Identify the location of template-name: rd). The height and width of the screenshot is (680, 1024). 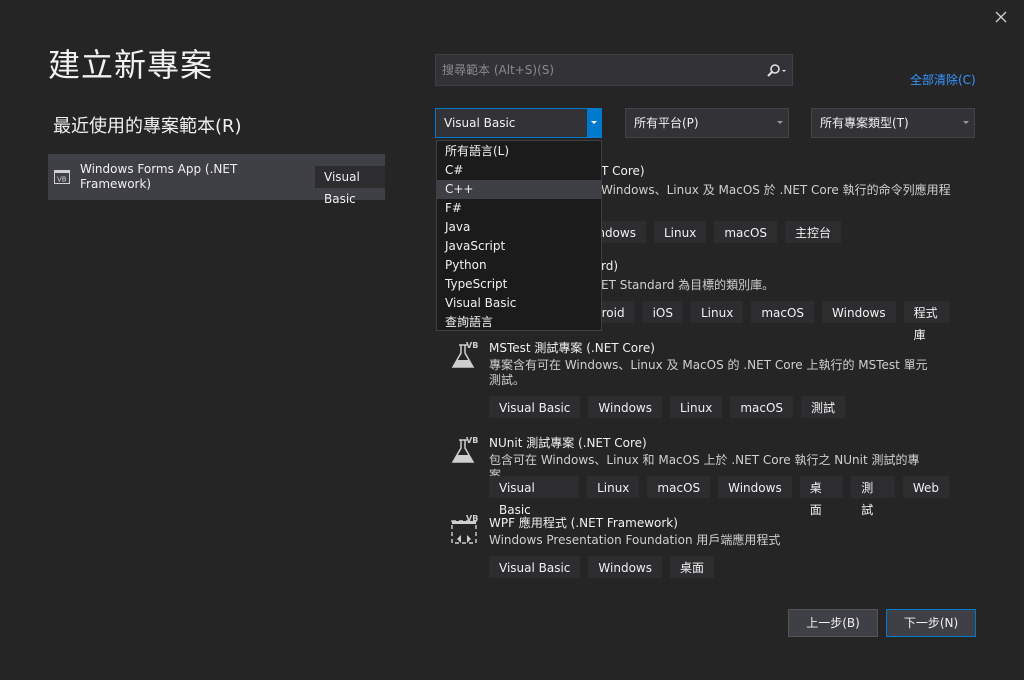
(610, 266).